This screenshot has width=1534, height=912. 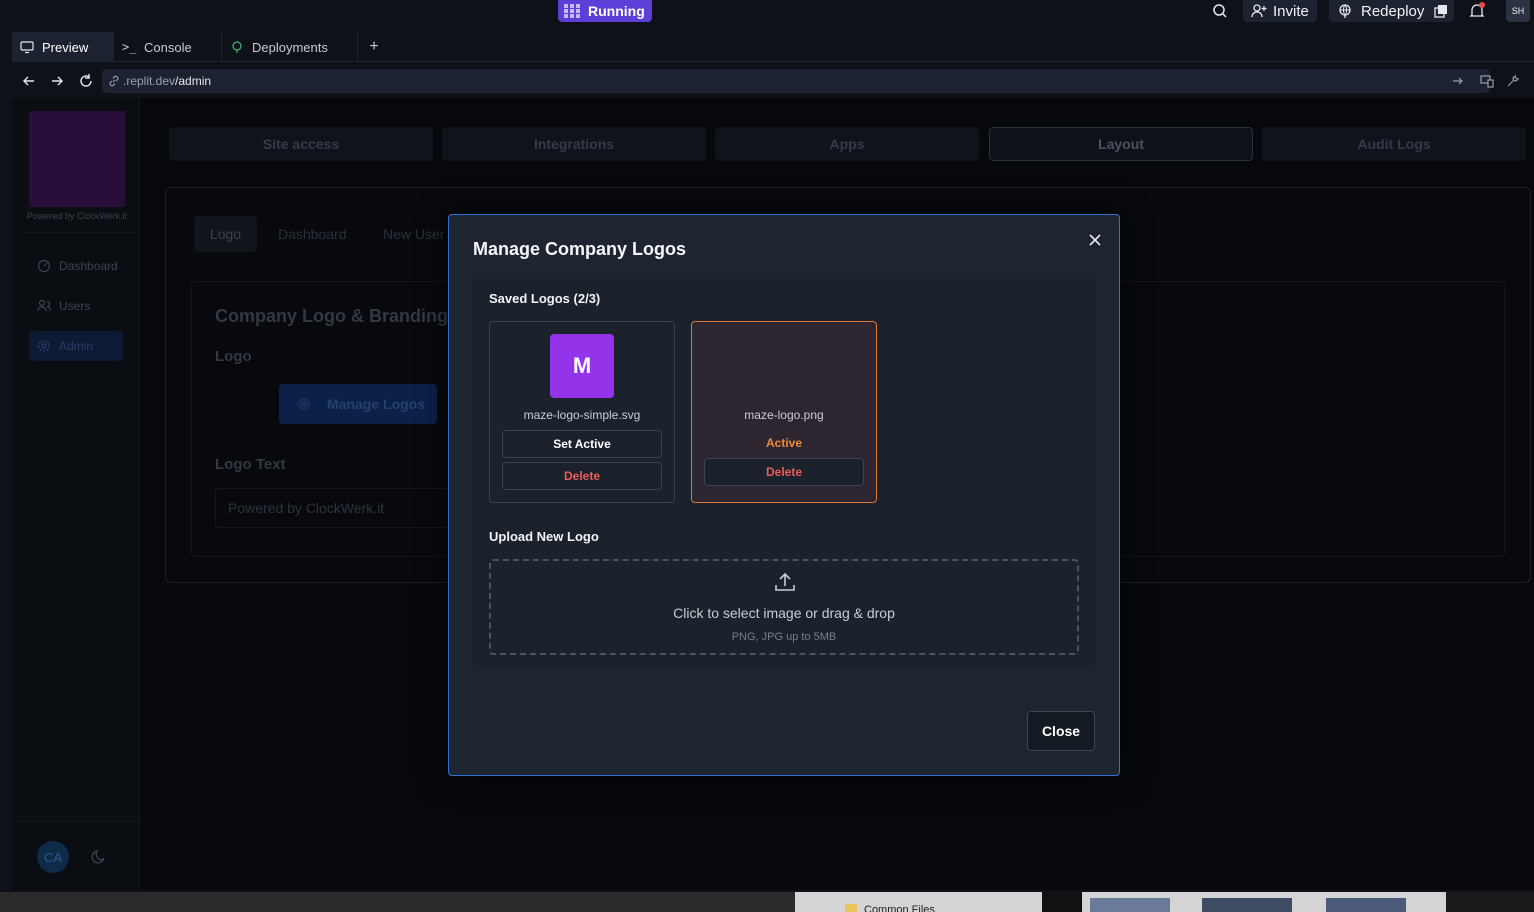 What do you see at coordinates (77, 159) in the screenshot?
I see `company-logo` at bounding box center [77, 159].